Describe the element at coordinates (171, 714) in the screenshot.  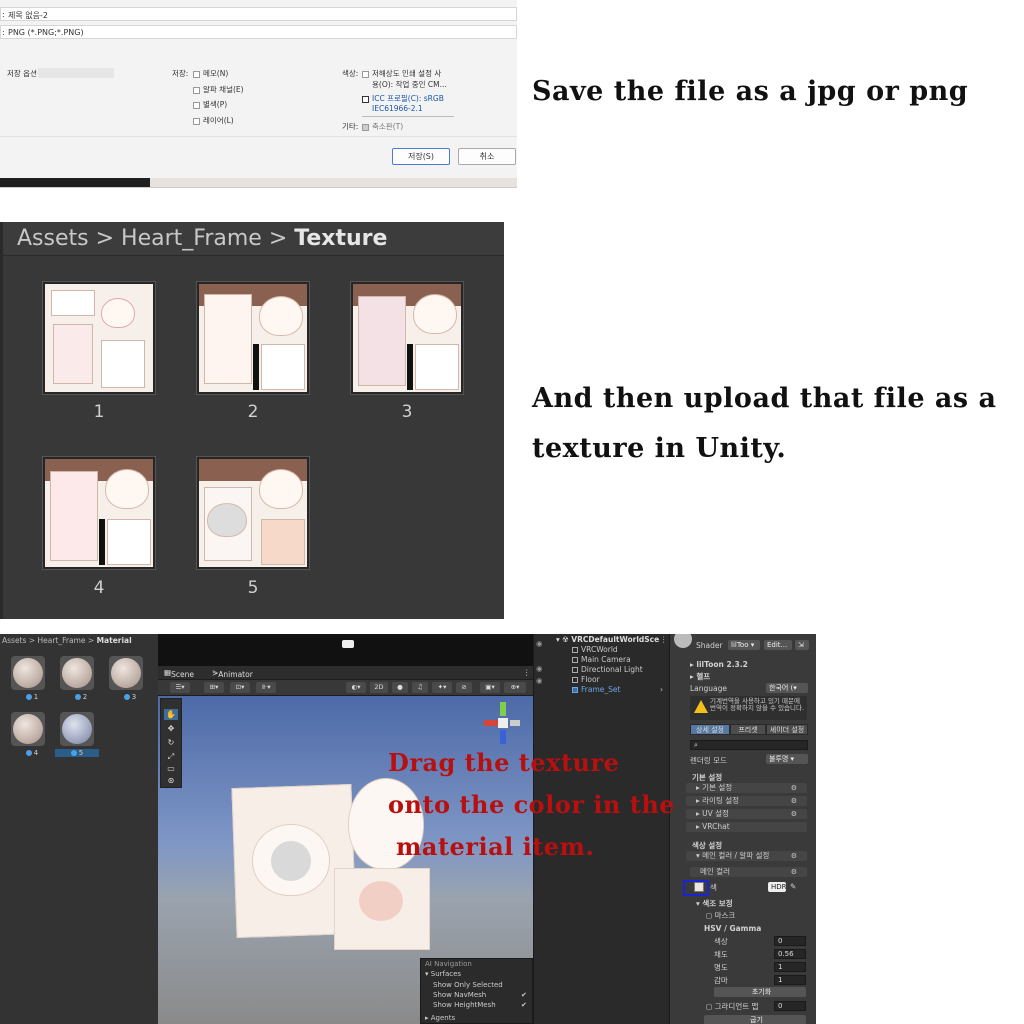
I see `hand-tool-icon: ✋` at that location.